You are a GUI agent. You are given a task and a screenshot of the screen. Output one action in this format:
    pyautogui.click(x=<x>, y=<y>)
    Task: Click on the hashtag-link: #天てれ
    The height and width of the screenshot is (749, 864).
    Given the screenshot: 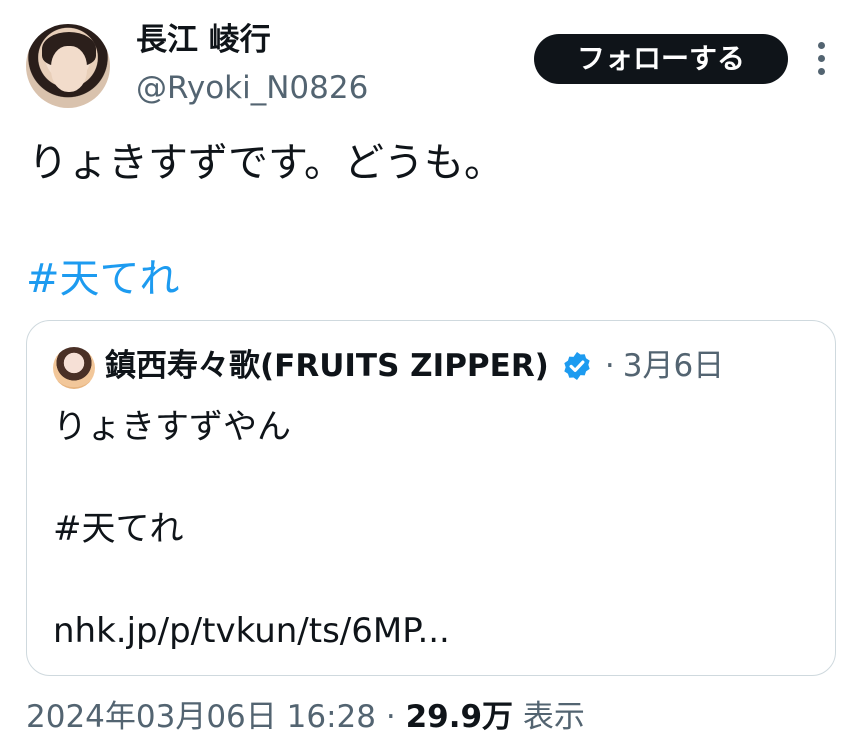 What is the action you would take?
    pyautogui.click(x=103, y=279)
    